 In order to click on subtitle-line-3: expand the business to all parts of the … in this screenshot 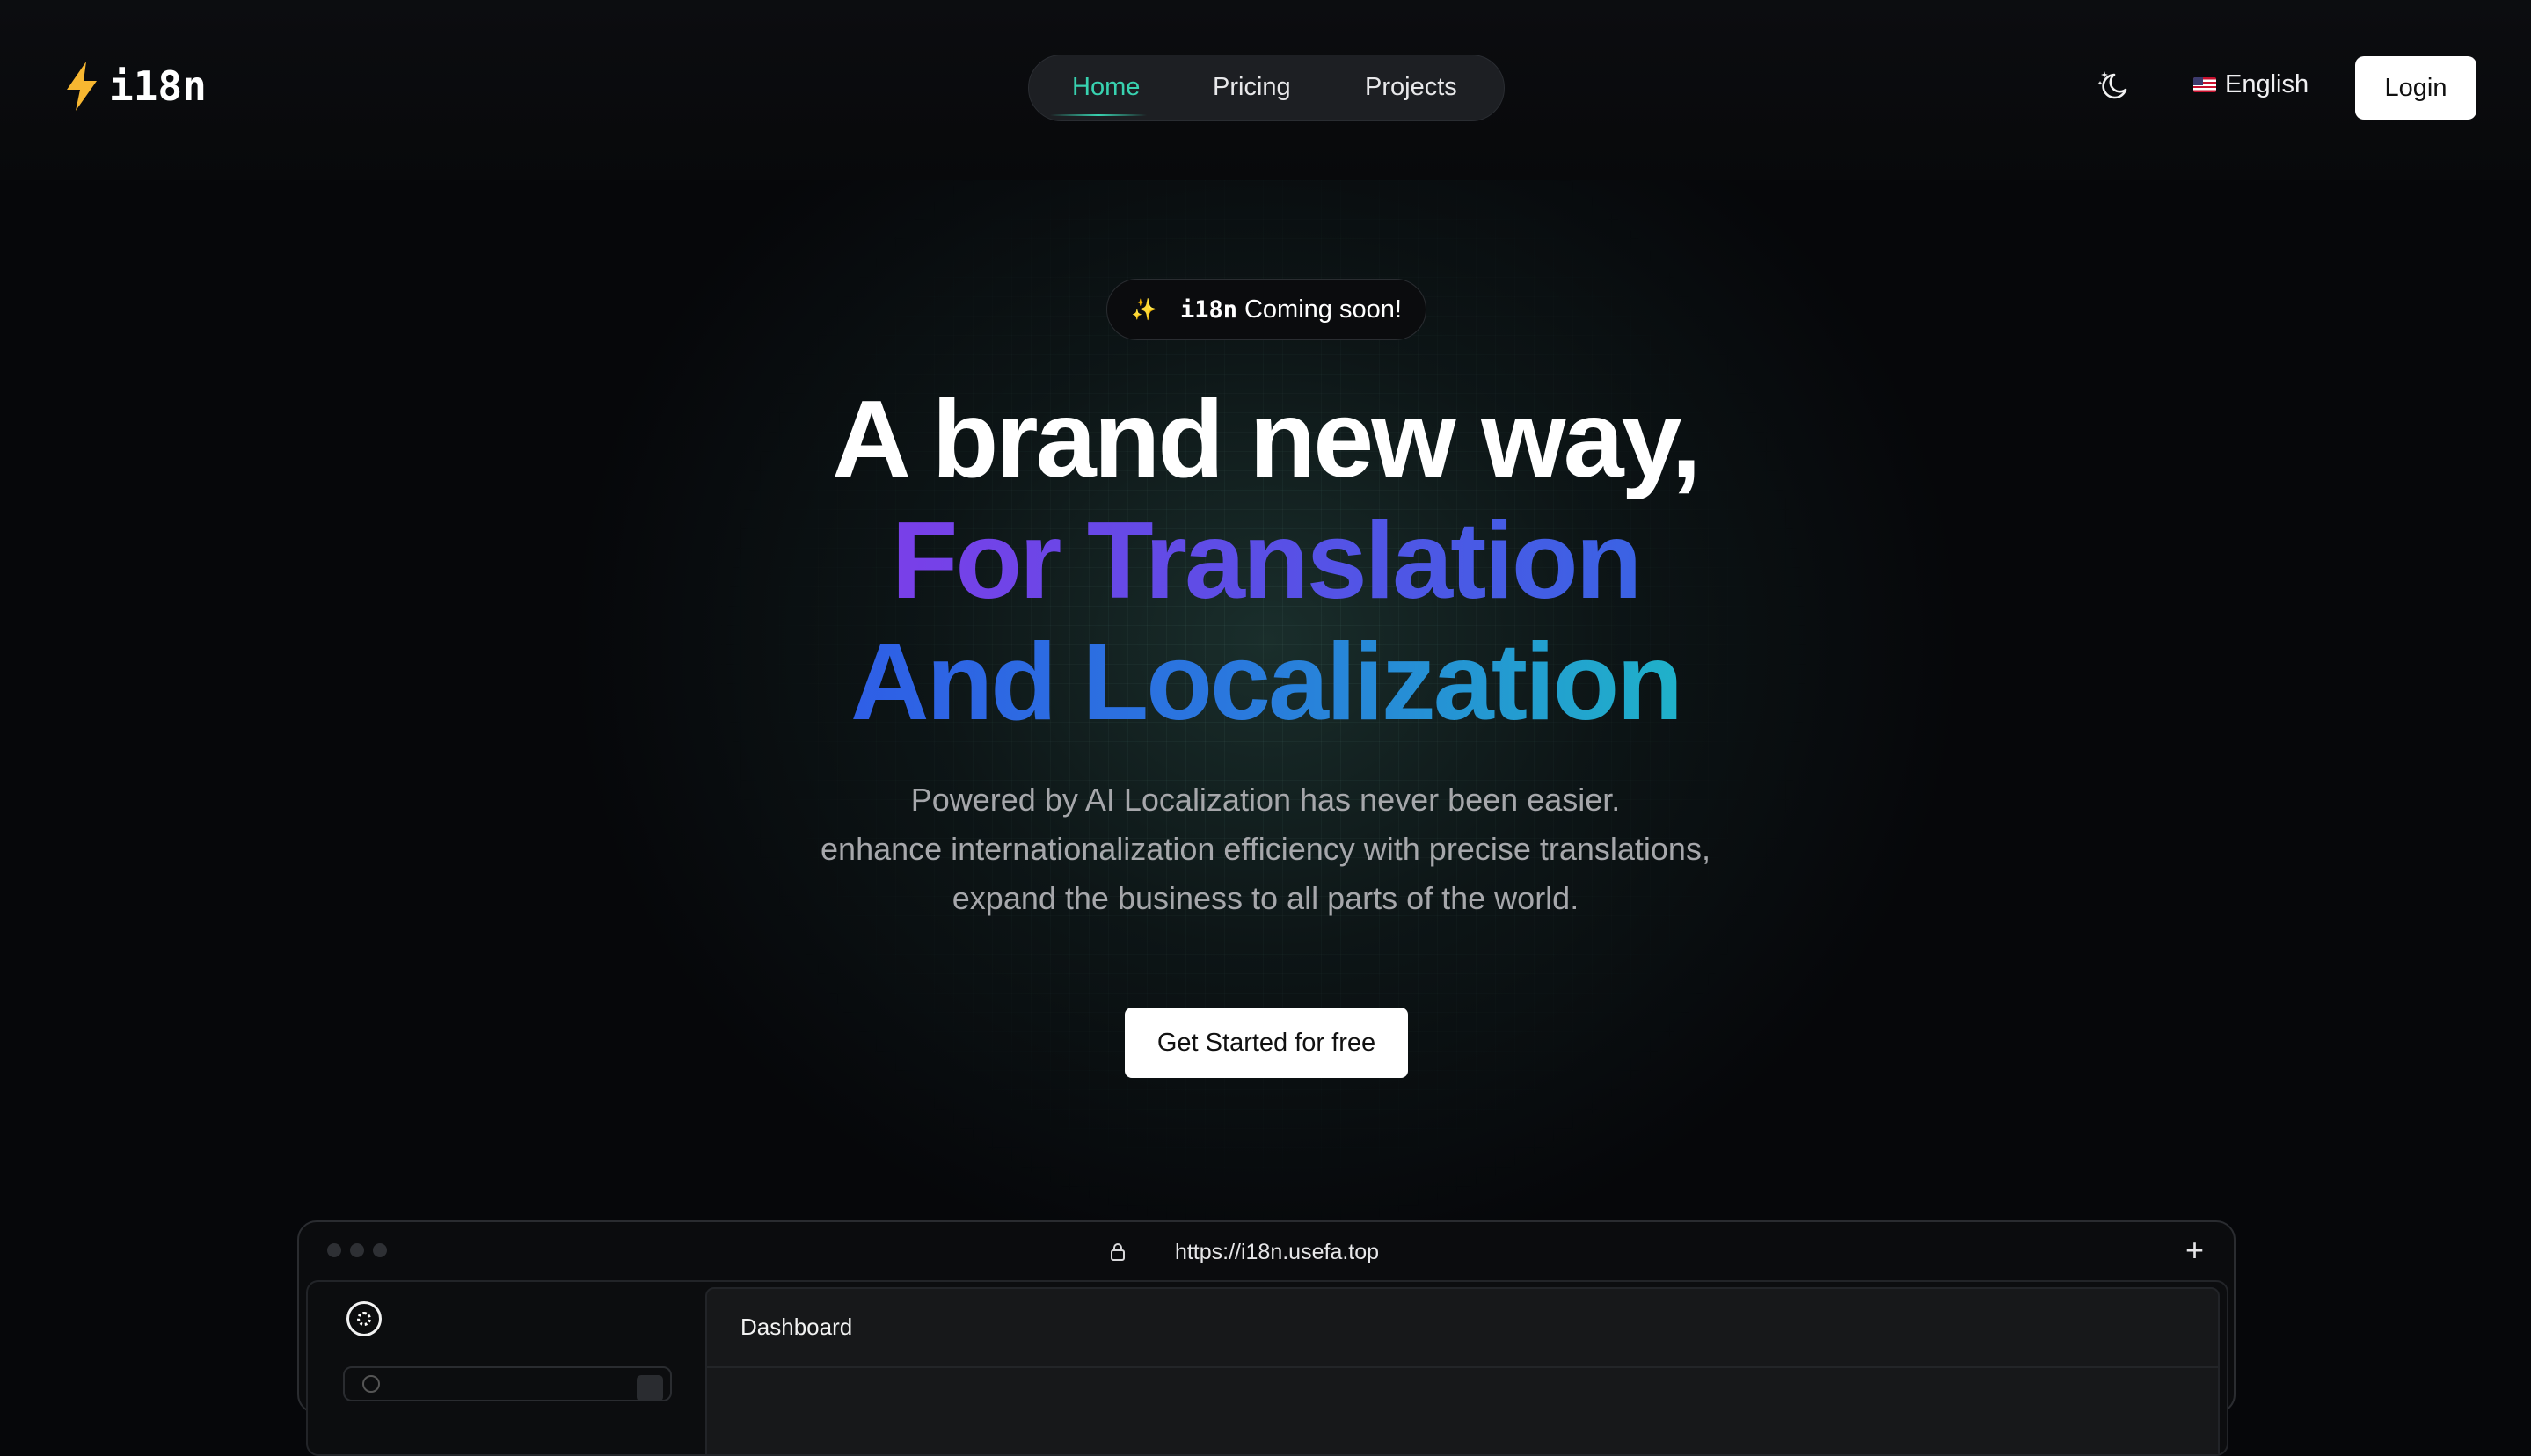, I will do `click(1265, 898)`.